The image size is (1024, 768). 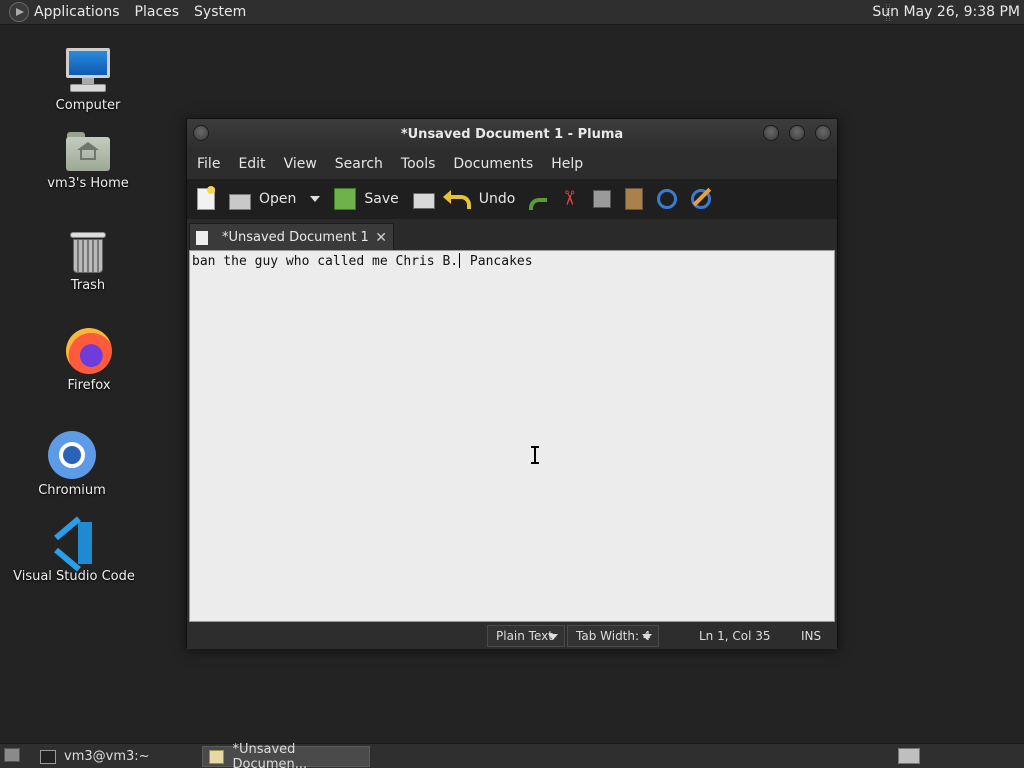 What do you see at coordinates (88, 105) in the screenshot?
I see `desktop-icon-label: Computer` at bounding box center [88, 105].